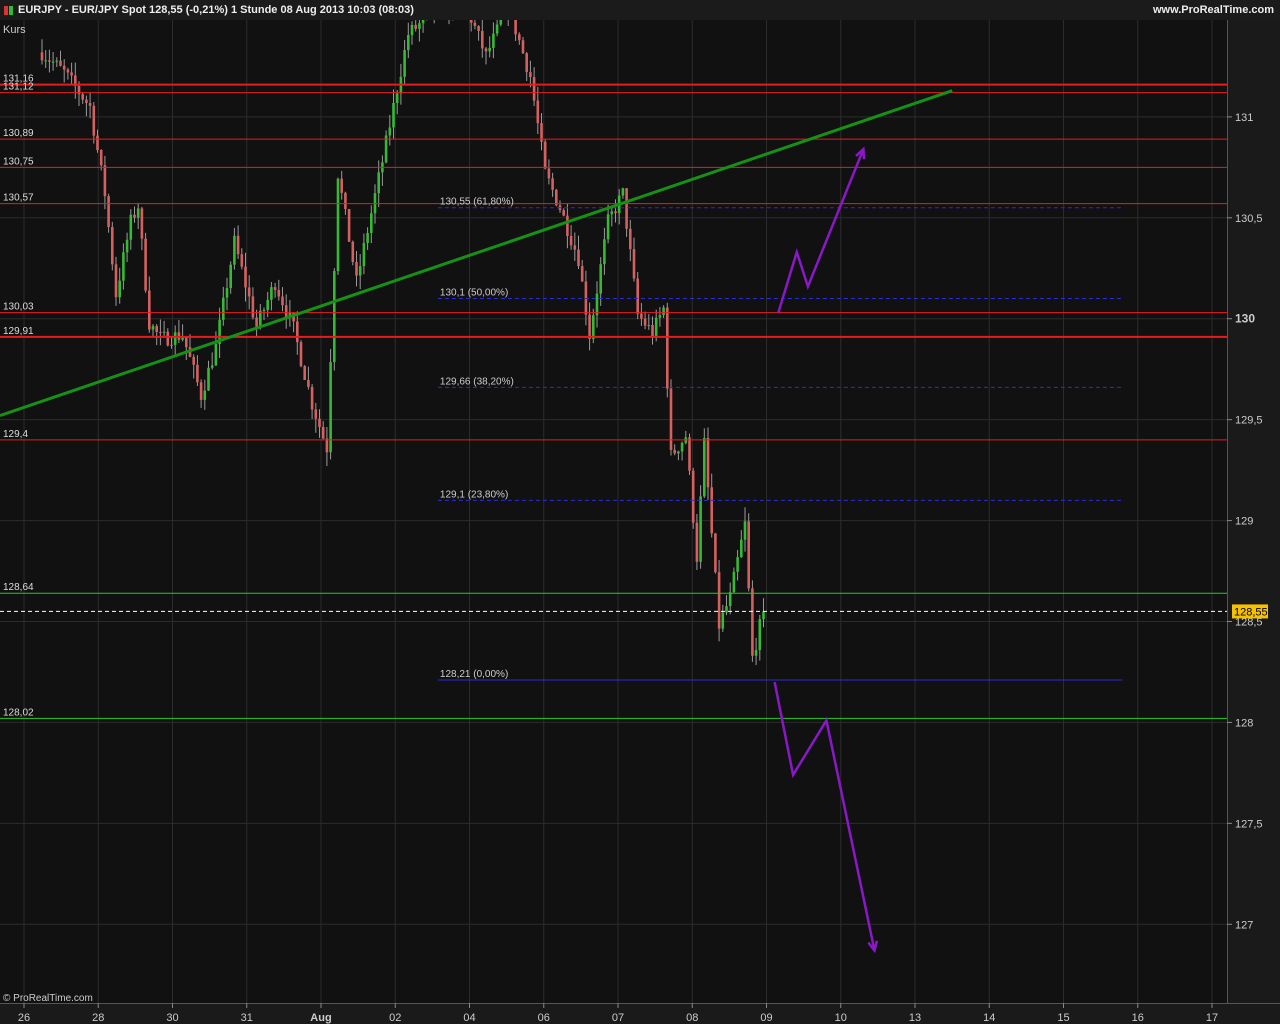 The height and width of the screenshot is (1024, 1280). I want to click on time-tick-label: Aug, so click(320, 1018).